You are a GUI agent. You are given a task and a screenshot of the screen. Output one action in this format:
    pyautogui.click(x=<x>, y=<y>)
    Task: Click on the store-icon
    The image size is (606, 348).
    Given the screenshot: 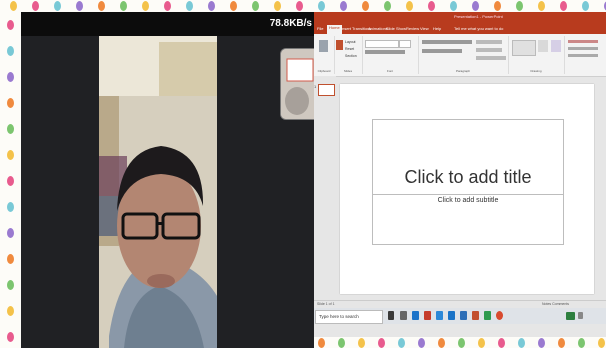 What is the action you would take?
    pyautogui.click(x=439, y=315)
    